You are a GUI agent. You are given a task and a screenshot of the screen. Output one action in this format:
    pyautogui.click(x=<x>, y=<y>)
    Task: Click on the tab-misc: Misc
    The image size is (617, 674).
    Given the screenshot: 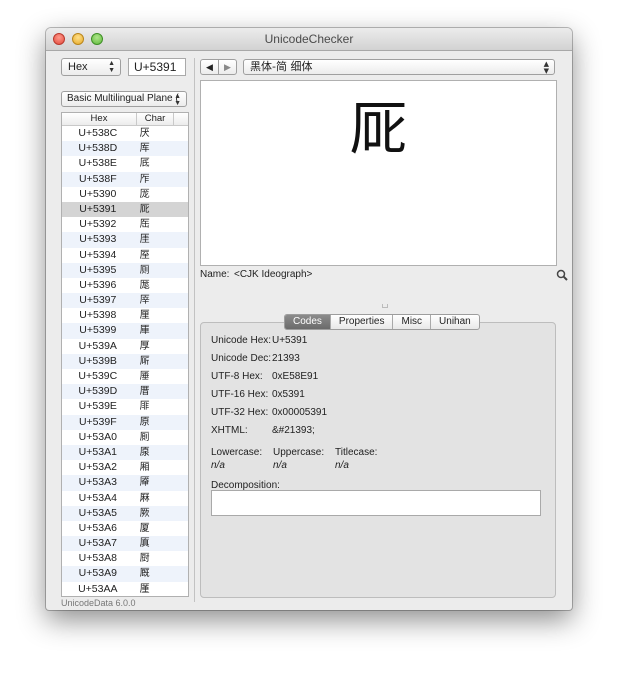 What is the action you would take?
    pyautogui.click(x=412, y=322)
    